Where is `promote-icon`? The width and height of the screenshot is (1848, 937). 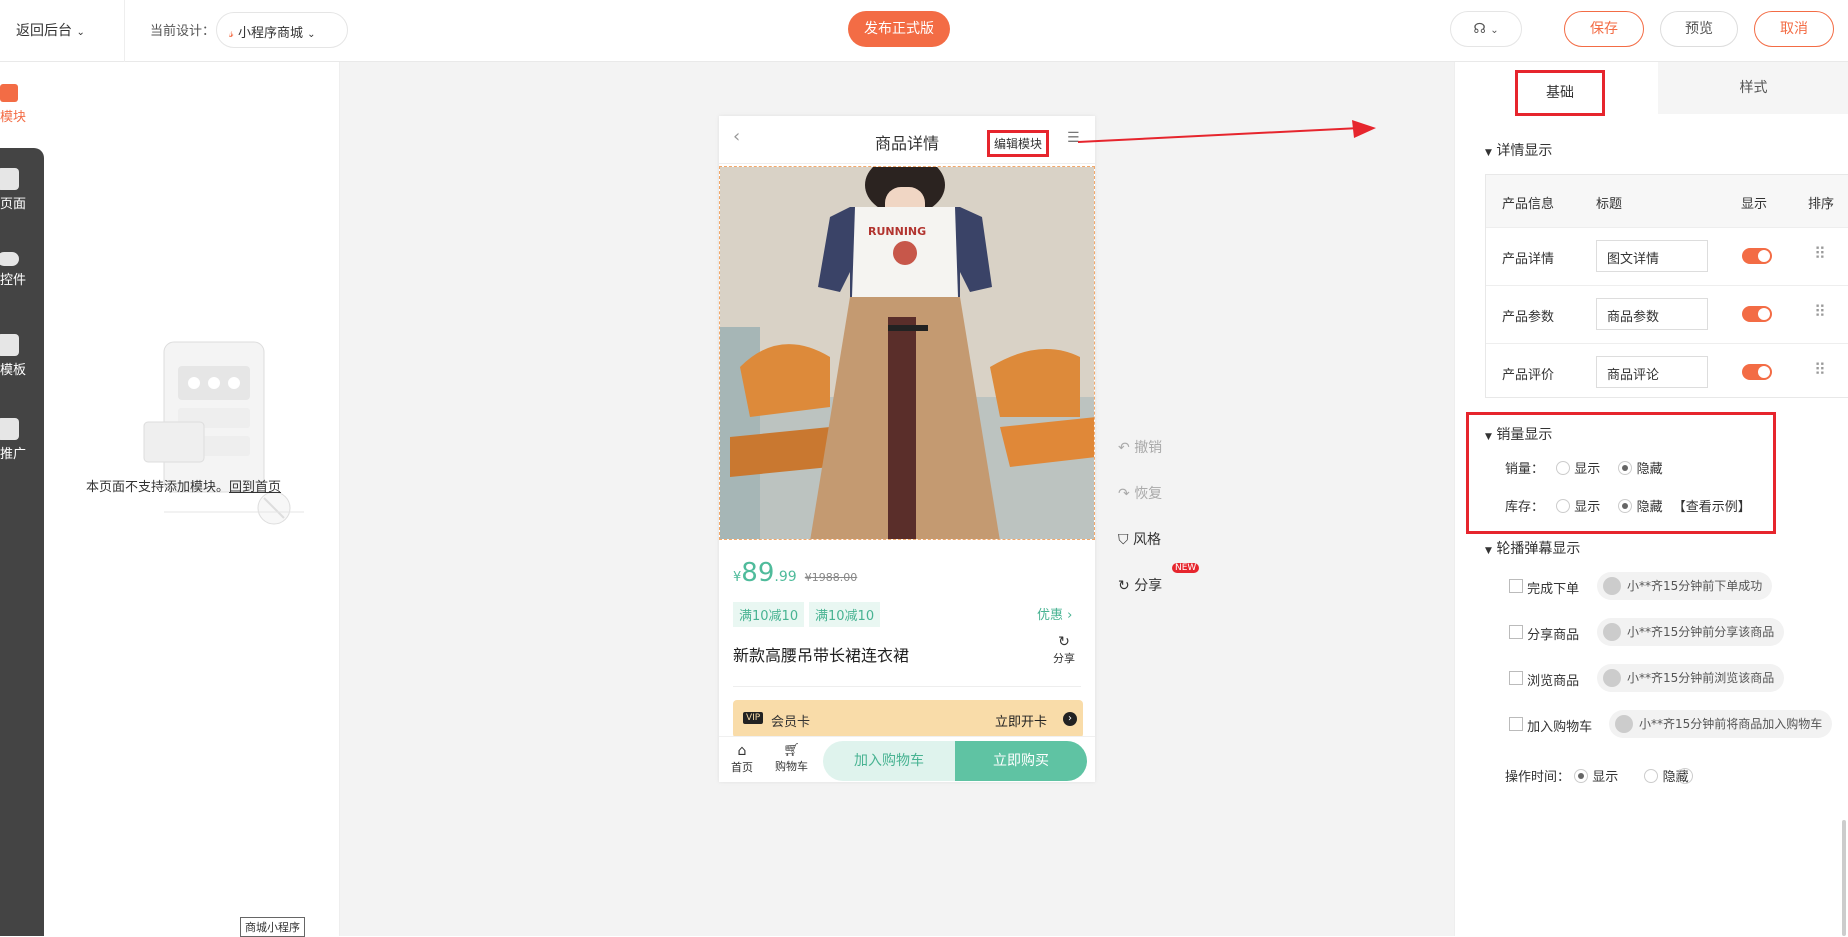 promote-icon is located at coordinates (9, 429).